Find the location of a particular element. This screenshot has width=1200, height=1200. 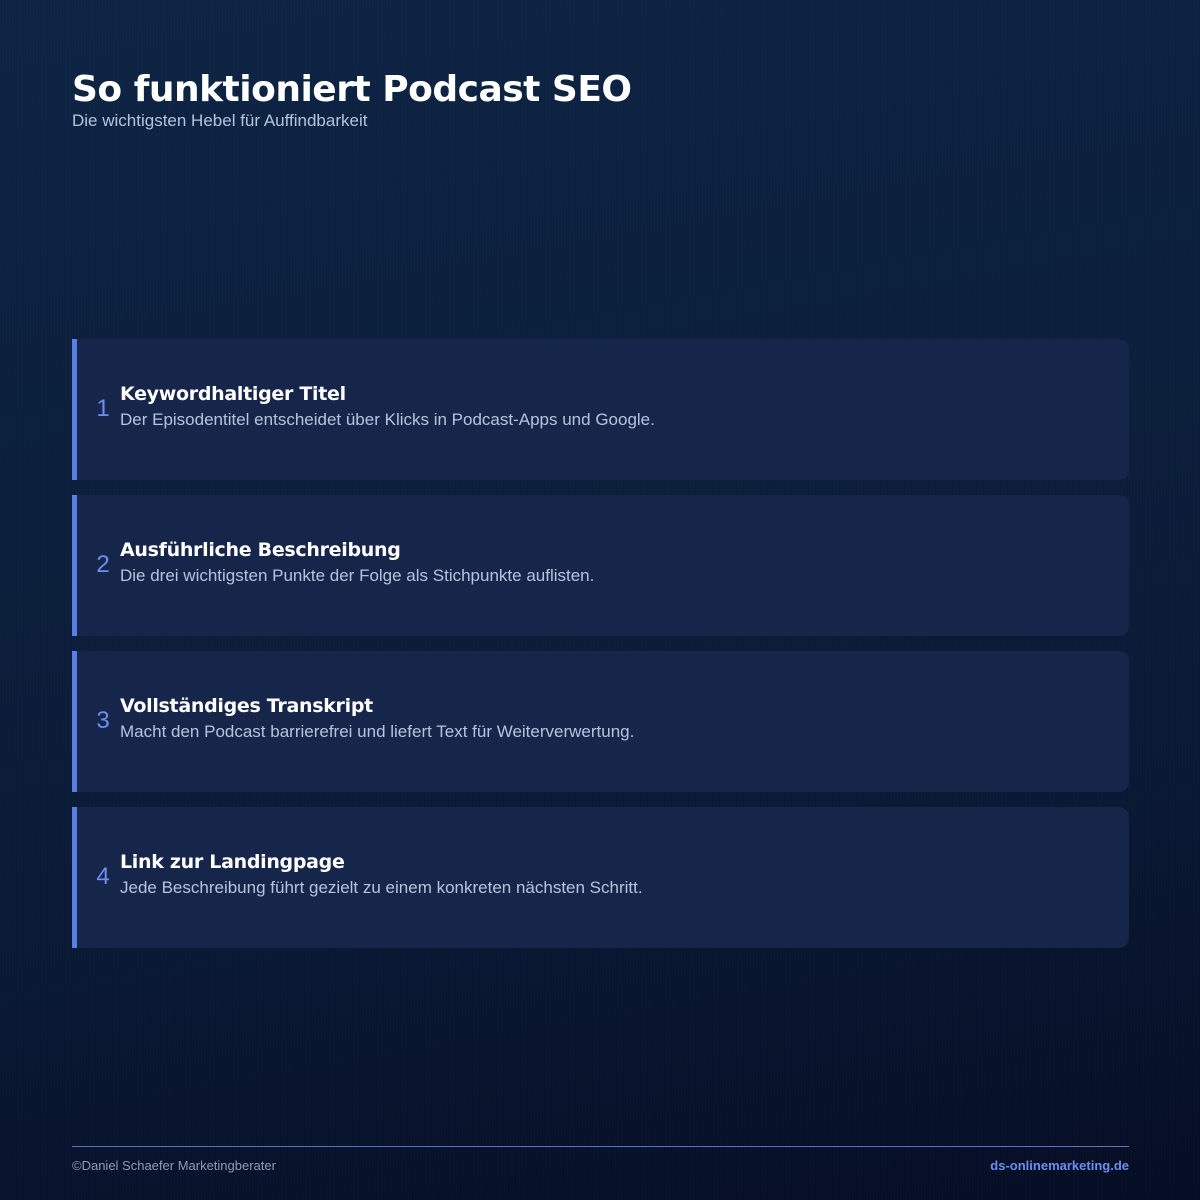

item-number: 2 is located at coordinates (103, 564).